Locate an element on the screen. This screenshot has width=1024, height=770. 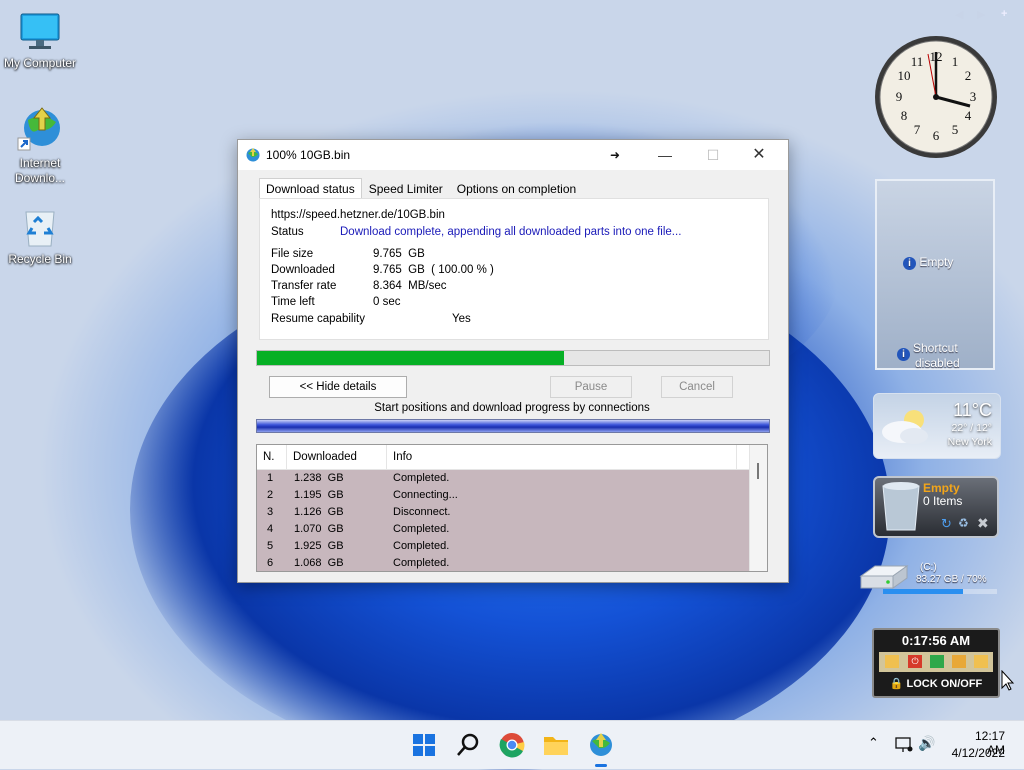
drive-usage: 83.27 GB / 70% is located at coordinates (951, 579).